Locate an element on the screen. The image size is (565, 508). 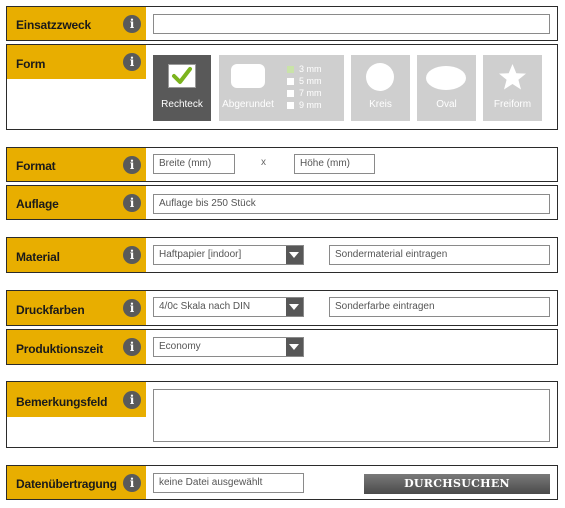
material-select: Haftpapier [indoor] is located at coordinates (228, 255).